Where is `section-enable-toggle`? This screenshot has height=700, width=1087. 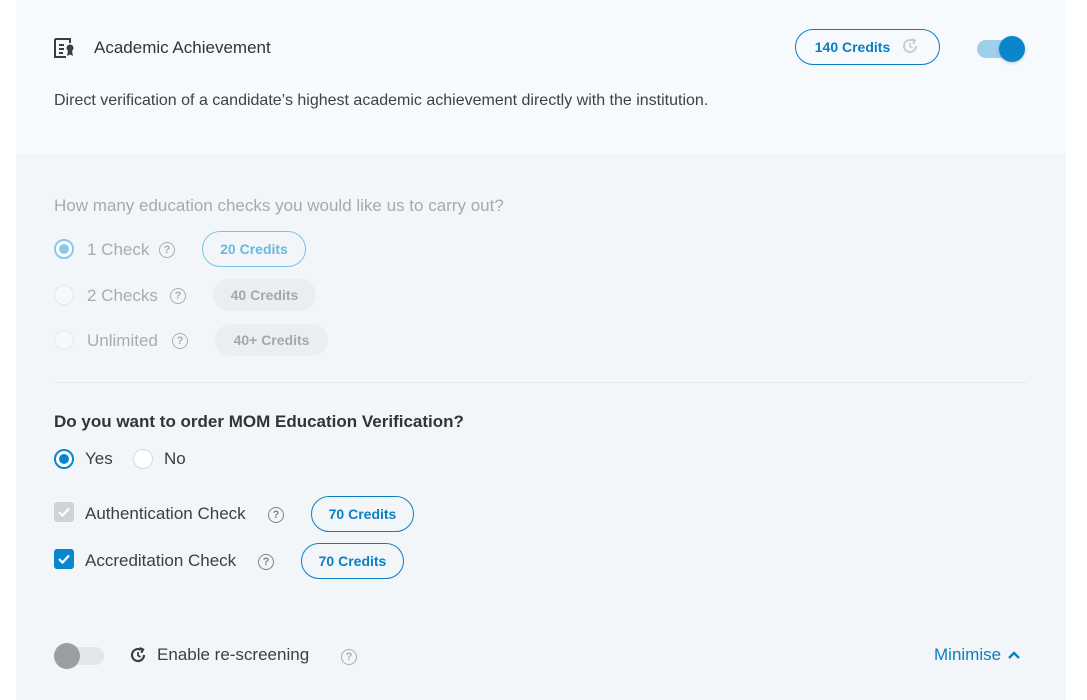
section-enable-toggle is located at coordinates (1002, 49).